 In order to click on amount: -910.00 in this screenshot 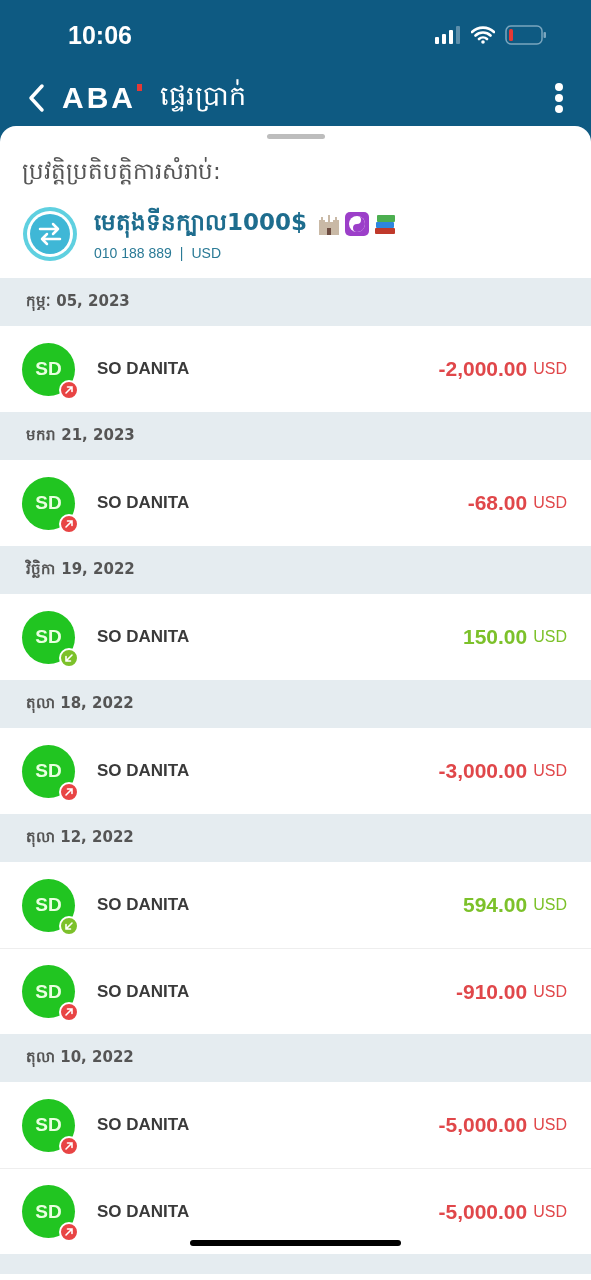, I will do `click(492, 991)`.